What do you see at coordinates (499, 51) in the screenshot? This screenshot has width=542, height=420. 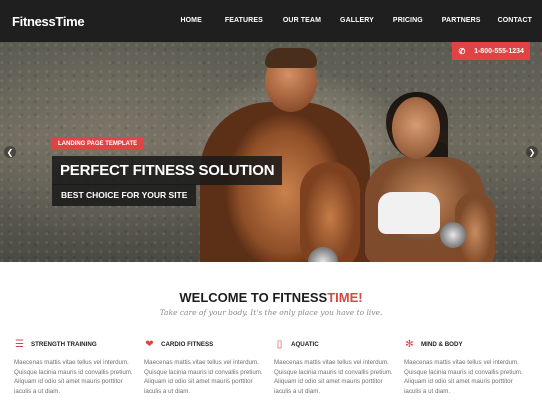 I see `phone-number: 1-800-555-1234` at bounding box center [499, 51].